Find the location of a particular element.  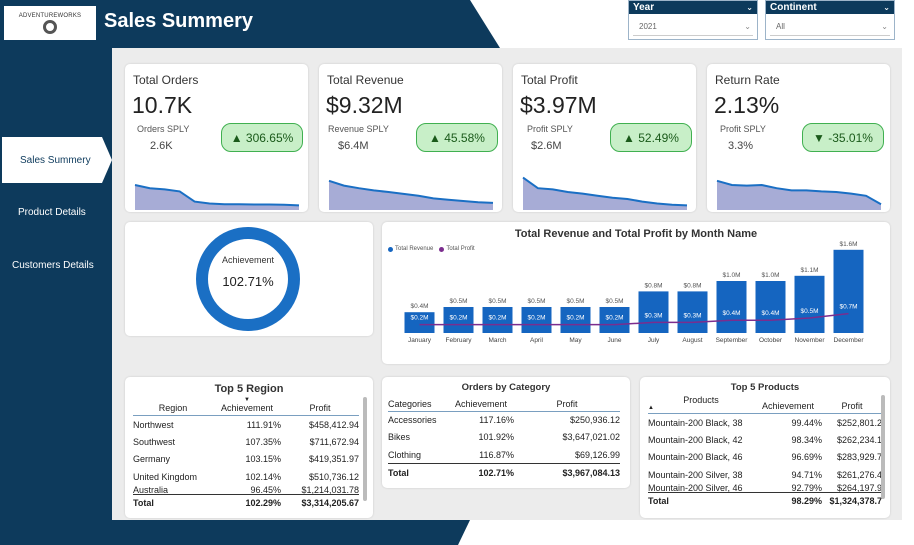

line-data-label: $0.4M is located at coordinates (770, 313).